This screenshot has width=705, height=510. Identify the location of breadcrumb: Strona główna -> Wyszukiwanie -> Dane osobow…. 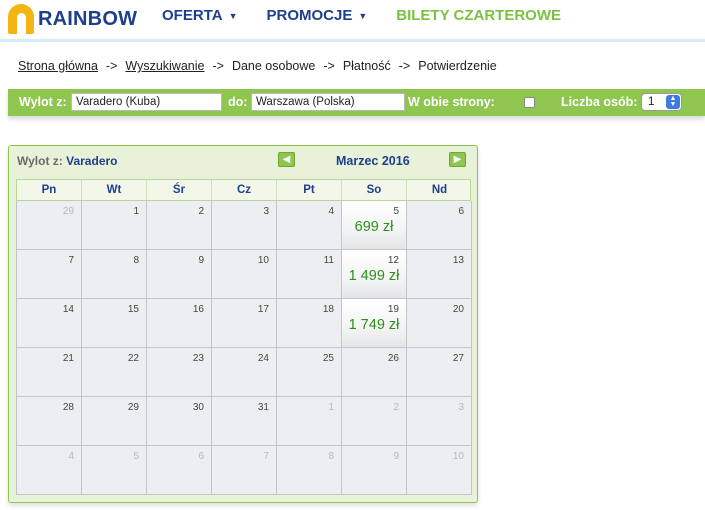
(257, 66).